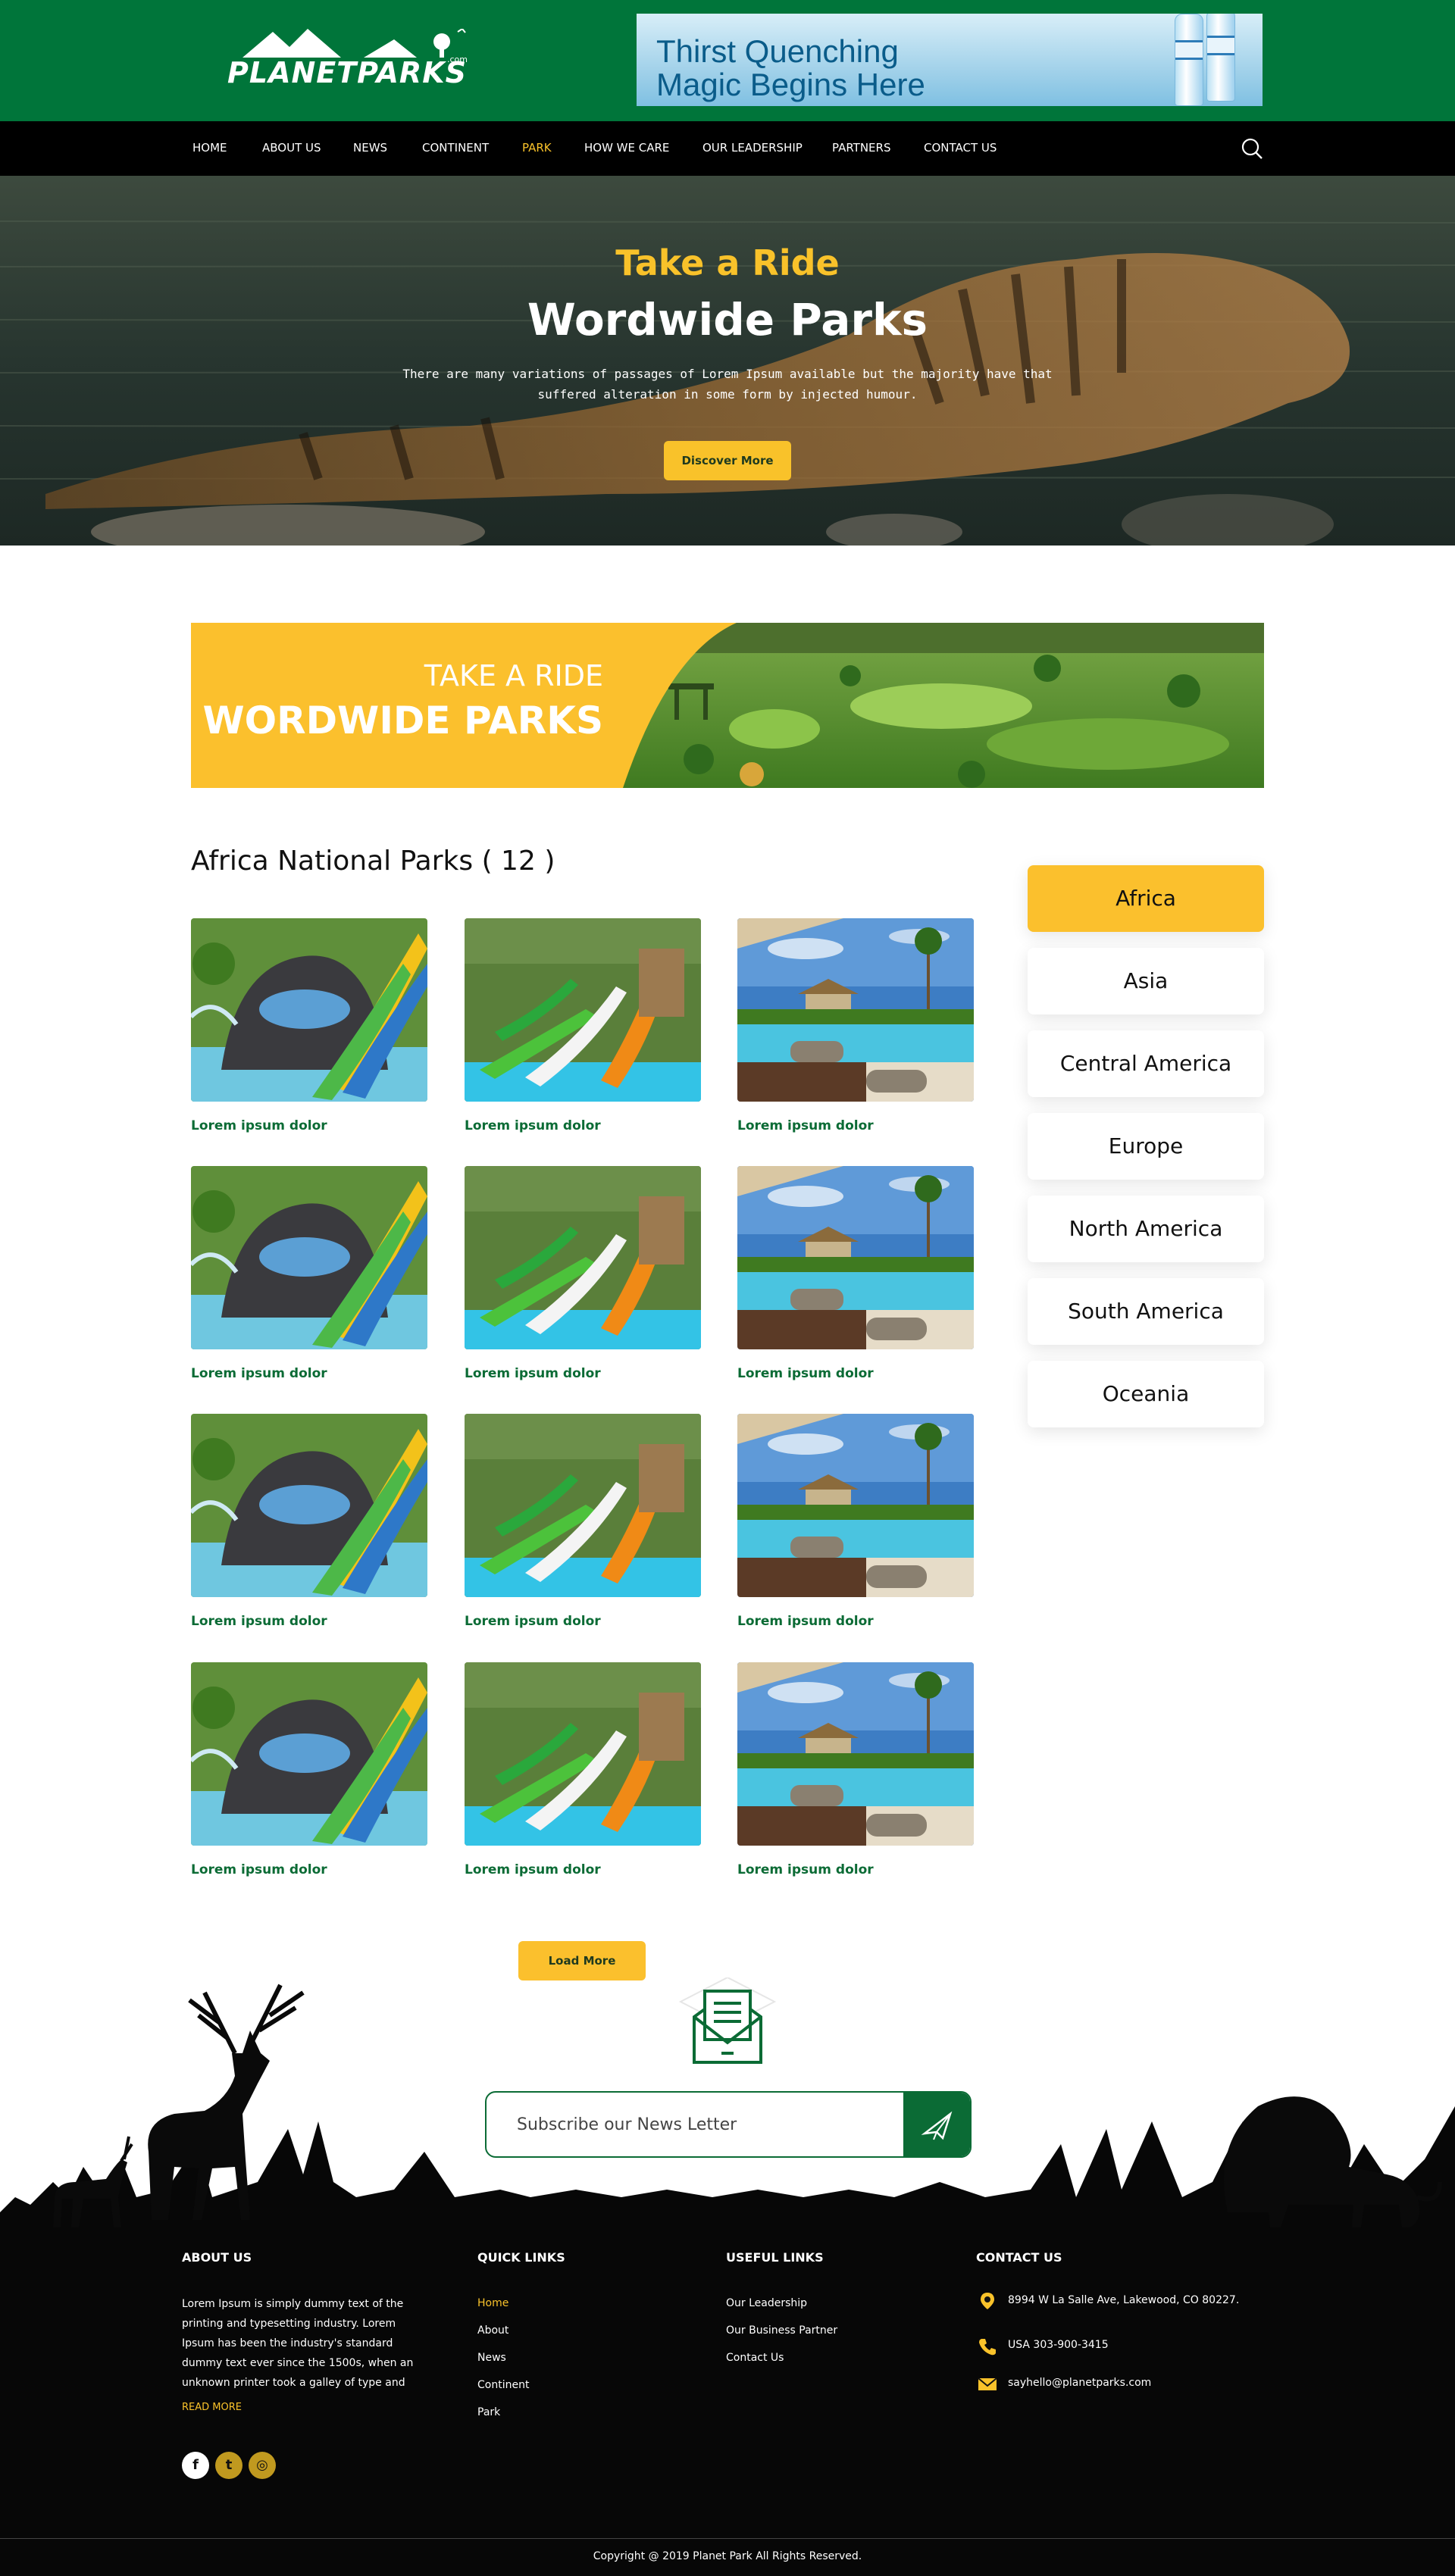 The width and height of the screenshot is (1455, 2576). What do you see at coordinates (727, 705) in the screenshot?
I see `promo-banner: TAKE A RIDE WORDWIDE PARKS` at bounding box center [727, 705].